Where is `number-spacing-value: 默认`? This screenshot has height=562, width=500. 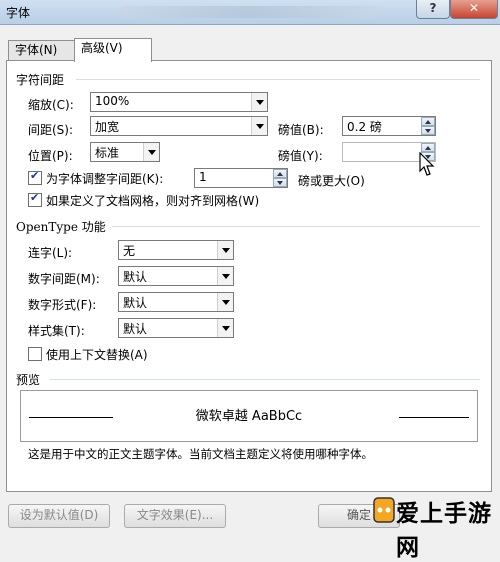 number-spacing-value: 默认 is located at coordinates (135, 277).